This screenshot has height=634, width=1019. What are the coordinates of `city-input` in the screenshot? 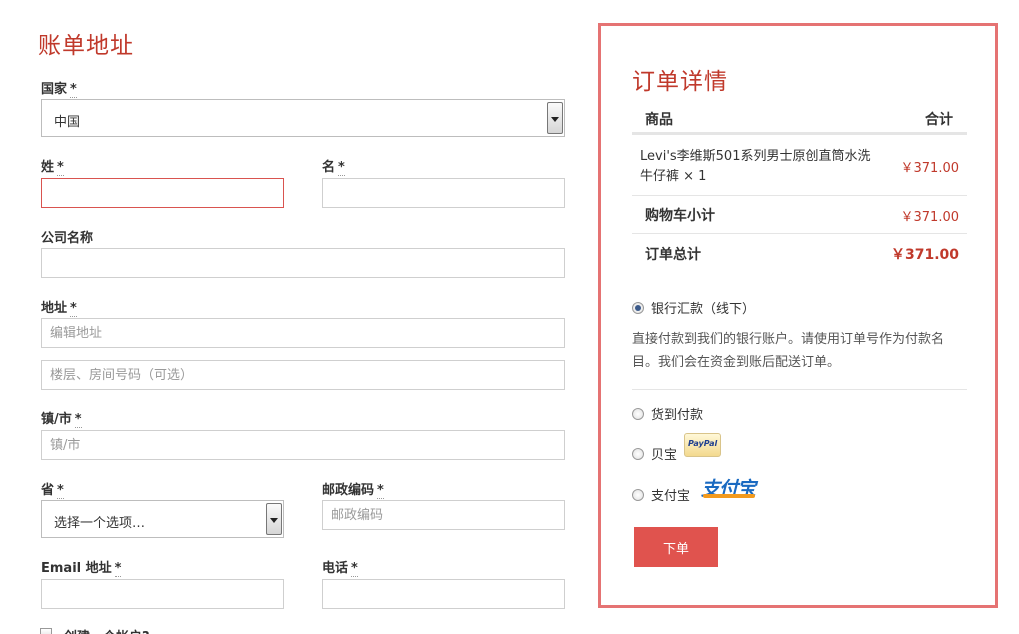 It's located at (303, 445).